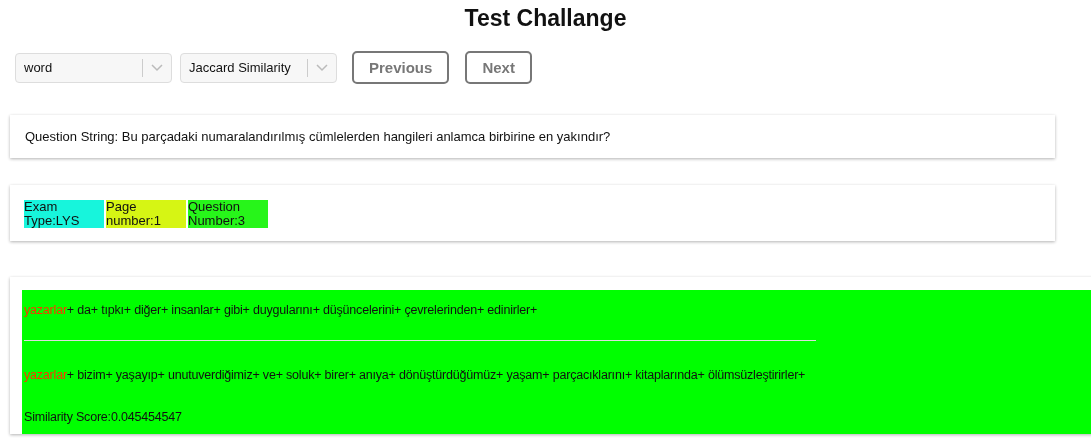 This screenshot has height=439, width=1091. I want to click on page-title: Test Challange, so click(545, 18).